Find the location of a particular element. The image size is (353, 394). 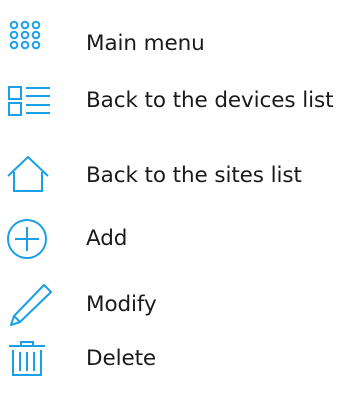

trash-icon is located at coordinates (32, 359).